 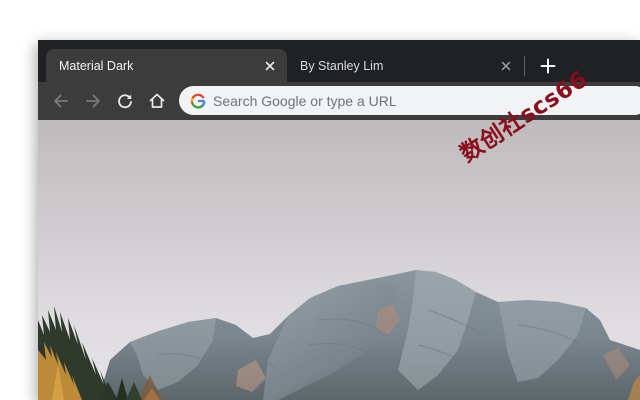 What do you see at coordinates (342, 65) in the screenshot?
I see `tab-title: By Stanley Lim` at bounding box center [342, 65].